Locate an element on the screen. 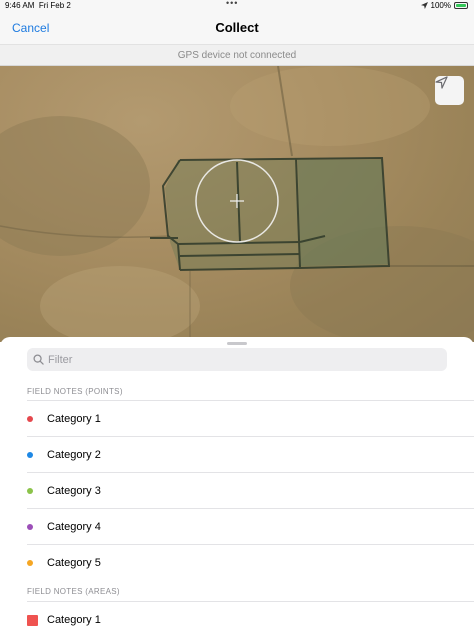 Image resolution: width=474 pixels, height=632 pixels. category-label: Category 4 is located at coordinates (74, 527).